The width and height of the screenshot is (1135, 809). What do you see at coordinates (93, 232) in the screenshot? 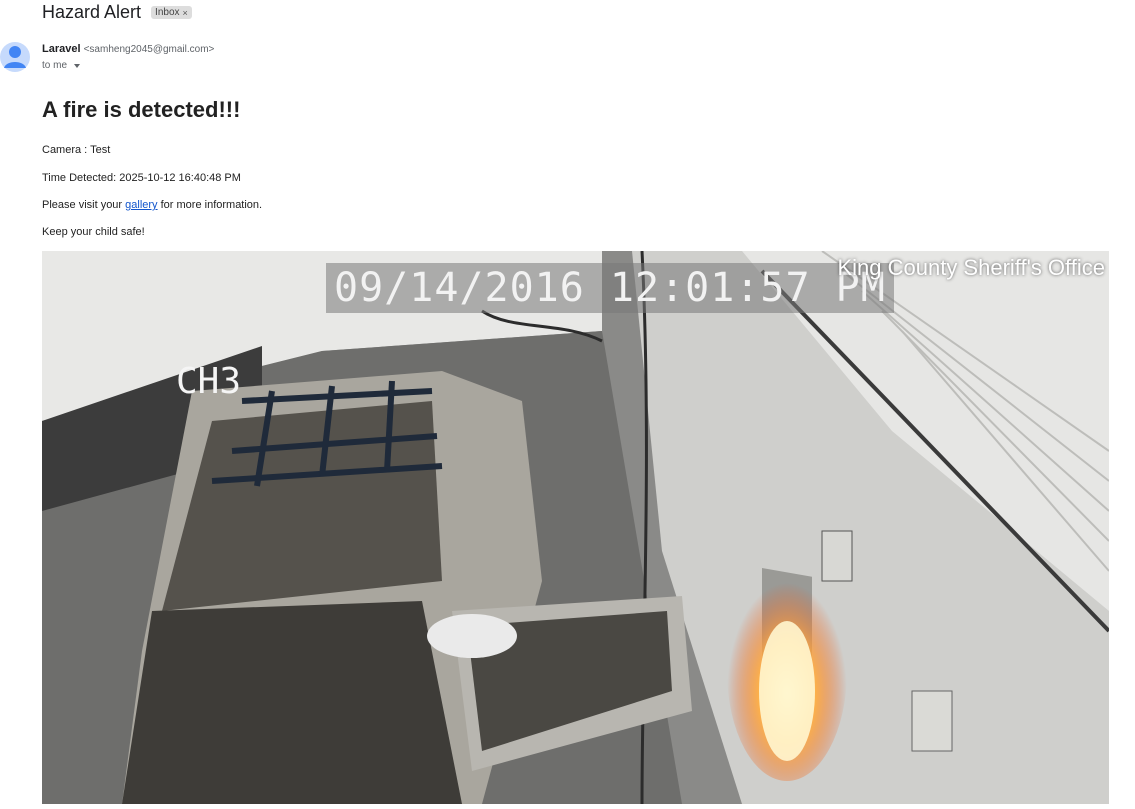
I see `closing-line: Keep your child safe!` at bounding box center [93, 232].